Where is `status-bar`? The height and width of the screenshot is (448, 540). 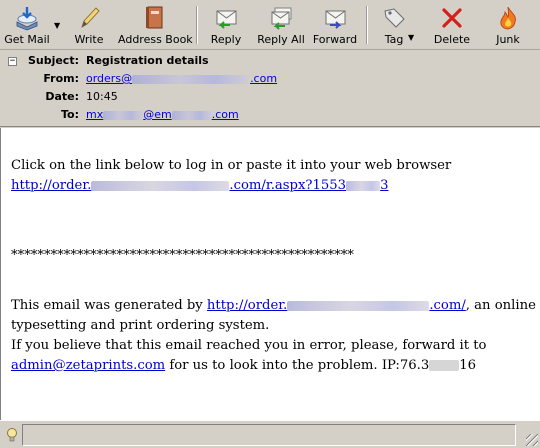 status-bar is located at coordinates (270, 434).